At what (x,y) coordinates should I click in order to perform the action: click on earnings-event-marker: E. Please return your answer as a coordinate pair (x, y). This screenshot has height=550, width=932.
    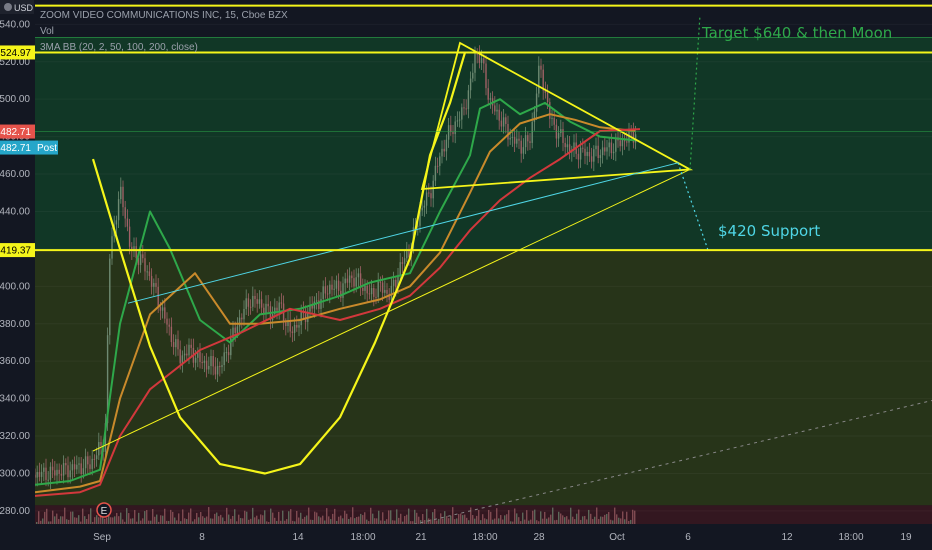
    Looking at the image, I should click on (104, 510).